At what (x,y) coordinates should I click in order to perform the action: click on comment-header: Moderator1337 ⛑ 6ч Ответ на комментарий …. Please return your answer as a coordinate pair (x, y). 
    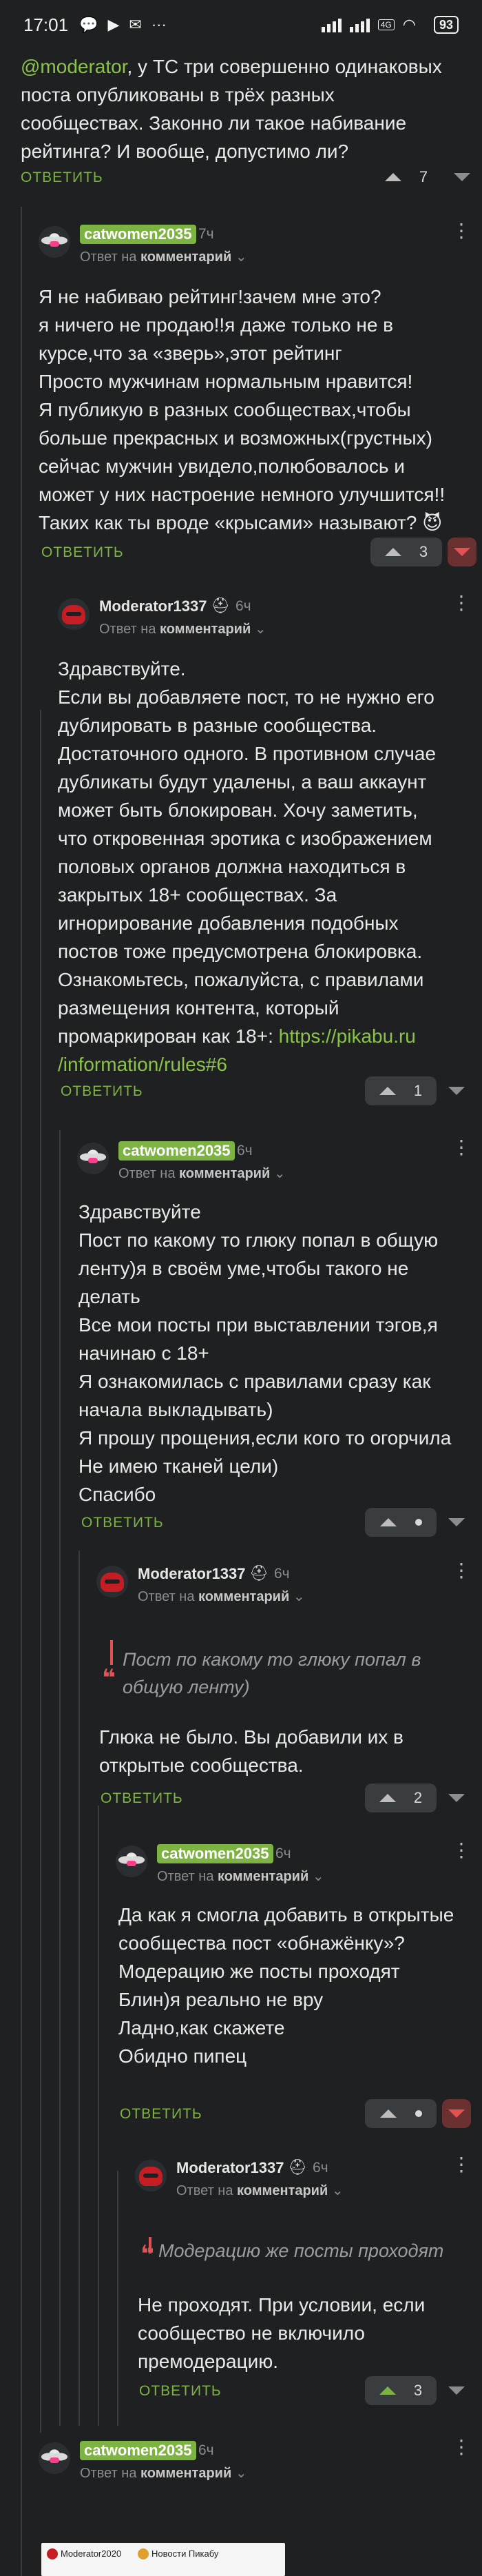
    Looking at the image, I should click on (265, 617).